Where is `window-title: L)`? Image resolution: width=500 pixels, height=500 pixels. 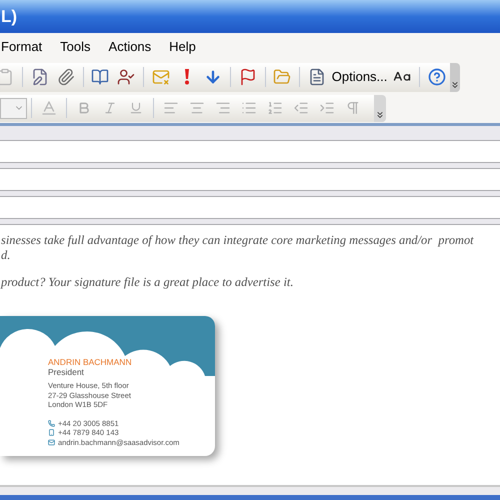
window-title: L) is located at coordinates (9, 17).